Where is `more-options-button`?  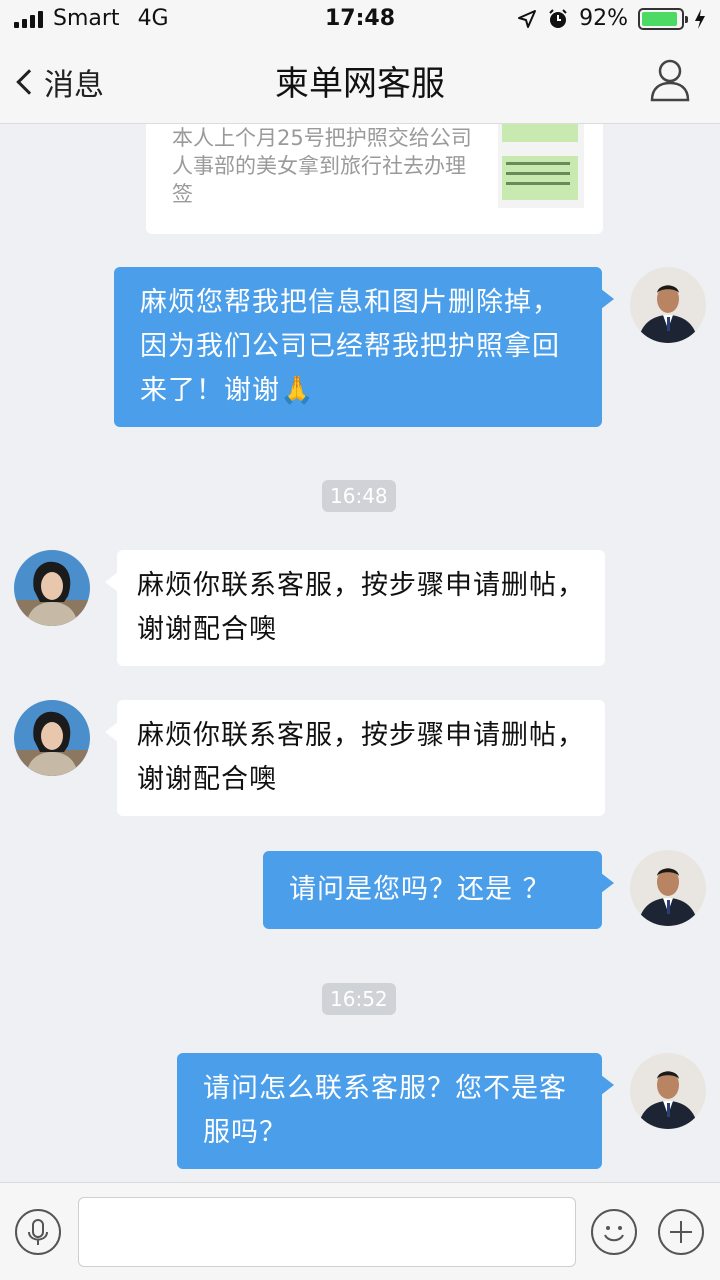 more-options-button is located at coordinates (681, 1232).